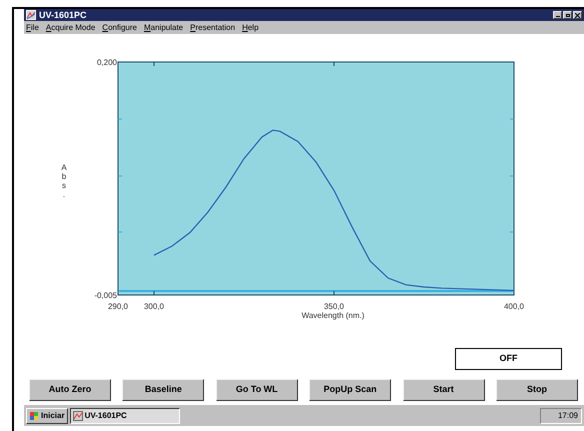 This screenshot has width=584, height=431. Describe the element at coordinates (561, 416) in the screenshot. I see `clock: 17:09` at that location.